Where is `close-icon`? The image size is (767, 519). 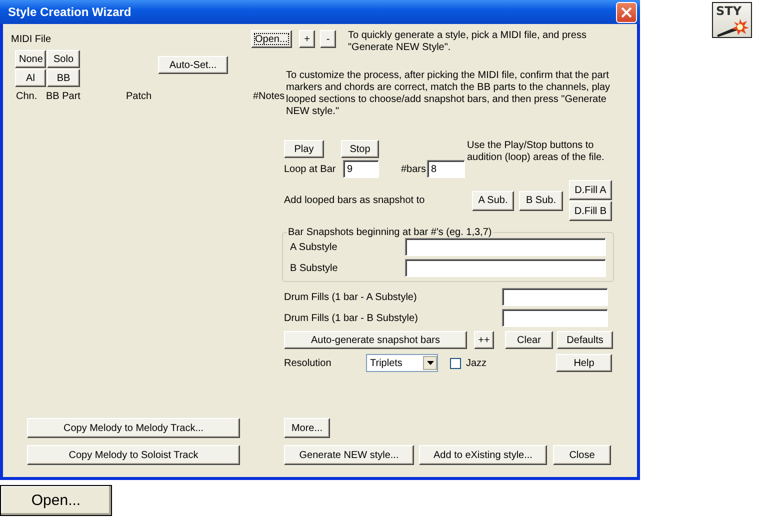
close-icon is located at coordinates (626, 12).